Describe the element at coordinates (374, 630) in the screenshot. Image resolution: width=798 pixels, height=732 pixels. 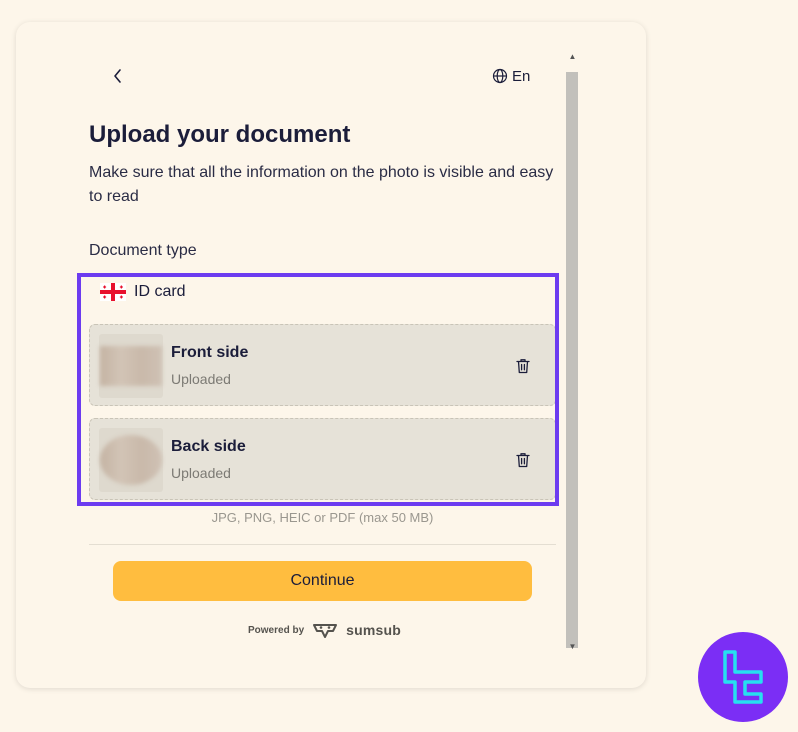
I see `sumsub-brand: sumsub` at that location.